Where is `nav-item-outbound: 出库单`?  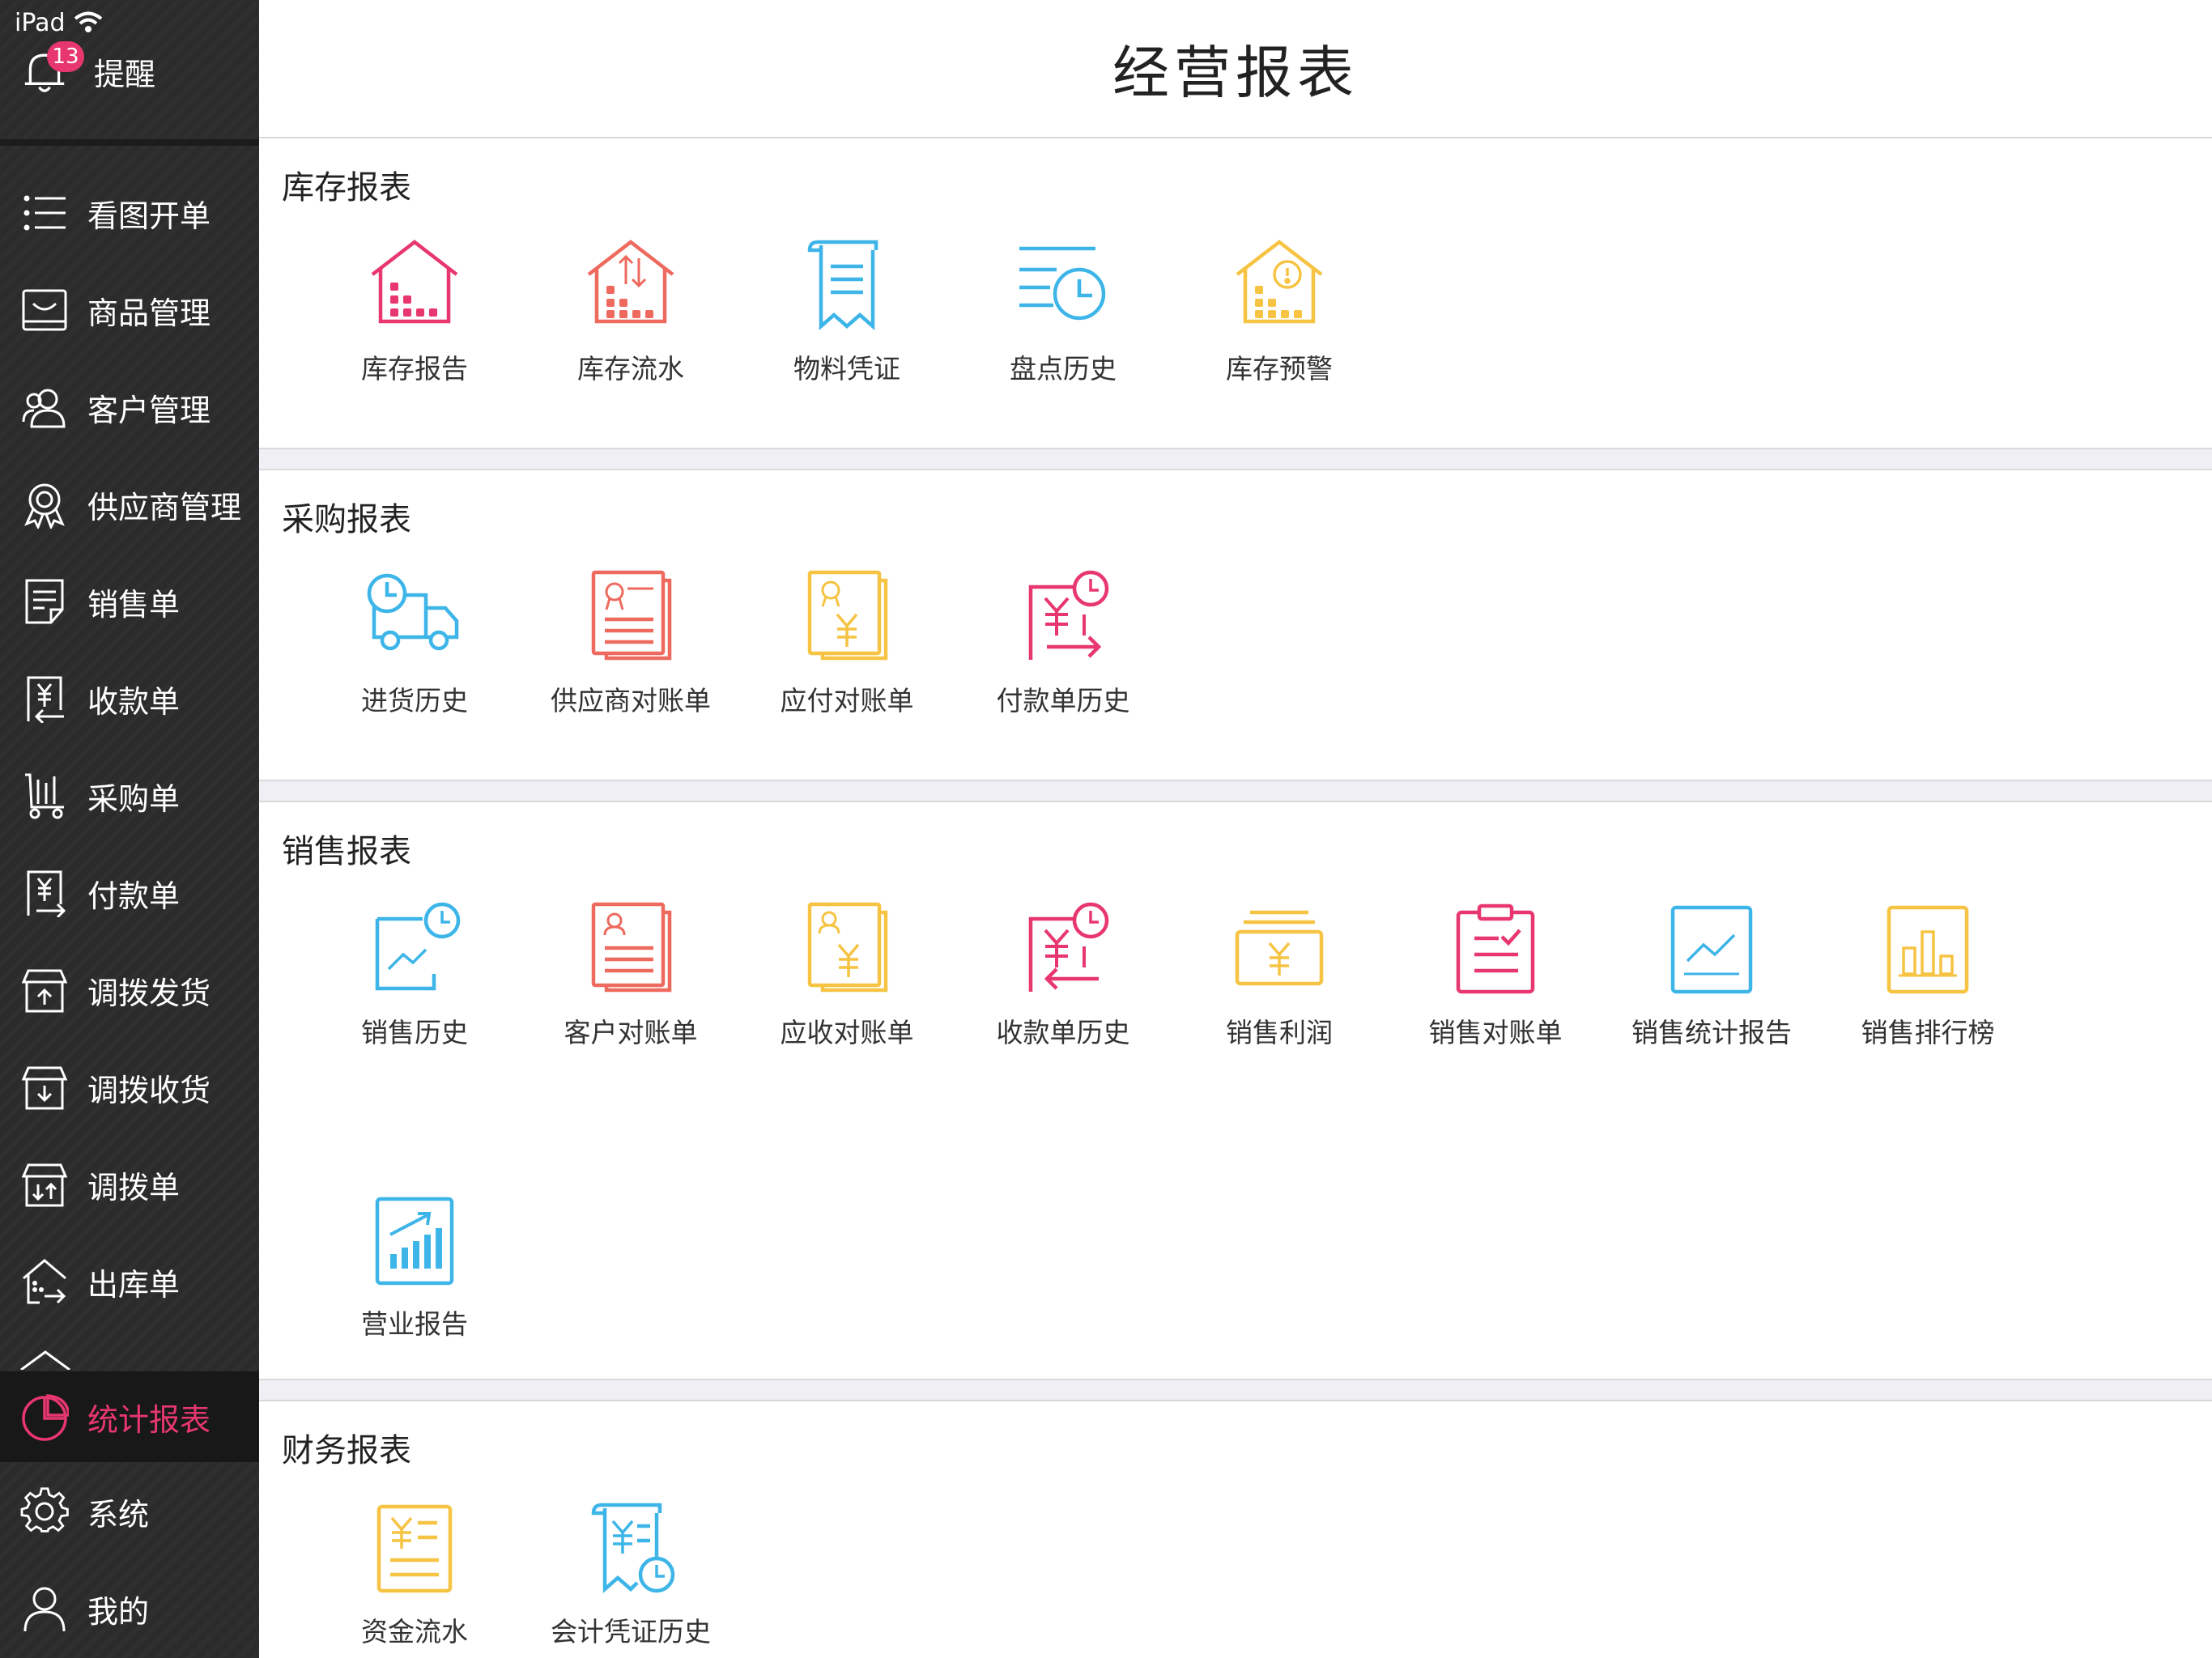
nav-item-outbound: 出库单 is located at coordinates (130, 1281).